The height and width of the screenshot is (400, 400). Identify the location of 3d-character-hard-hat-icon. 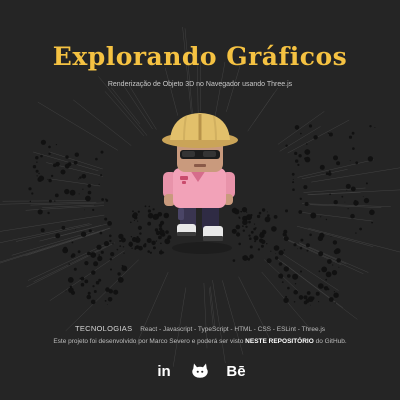
(200, 185).